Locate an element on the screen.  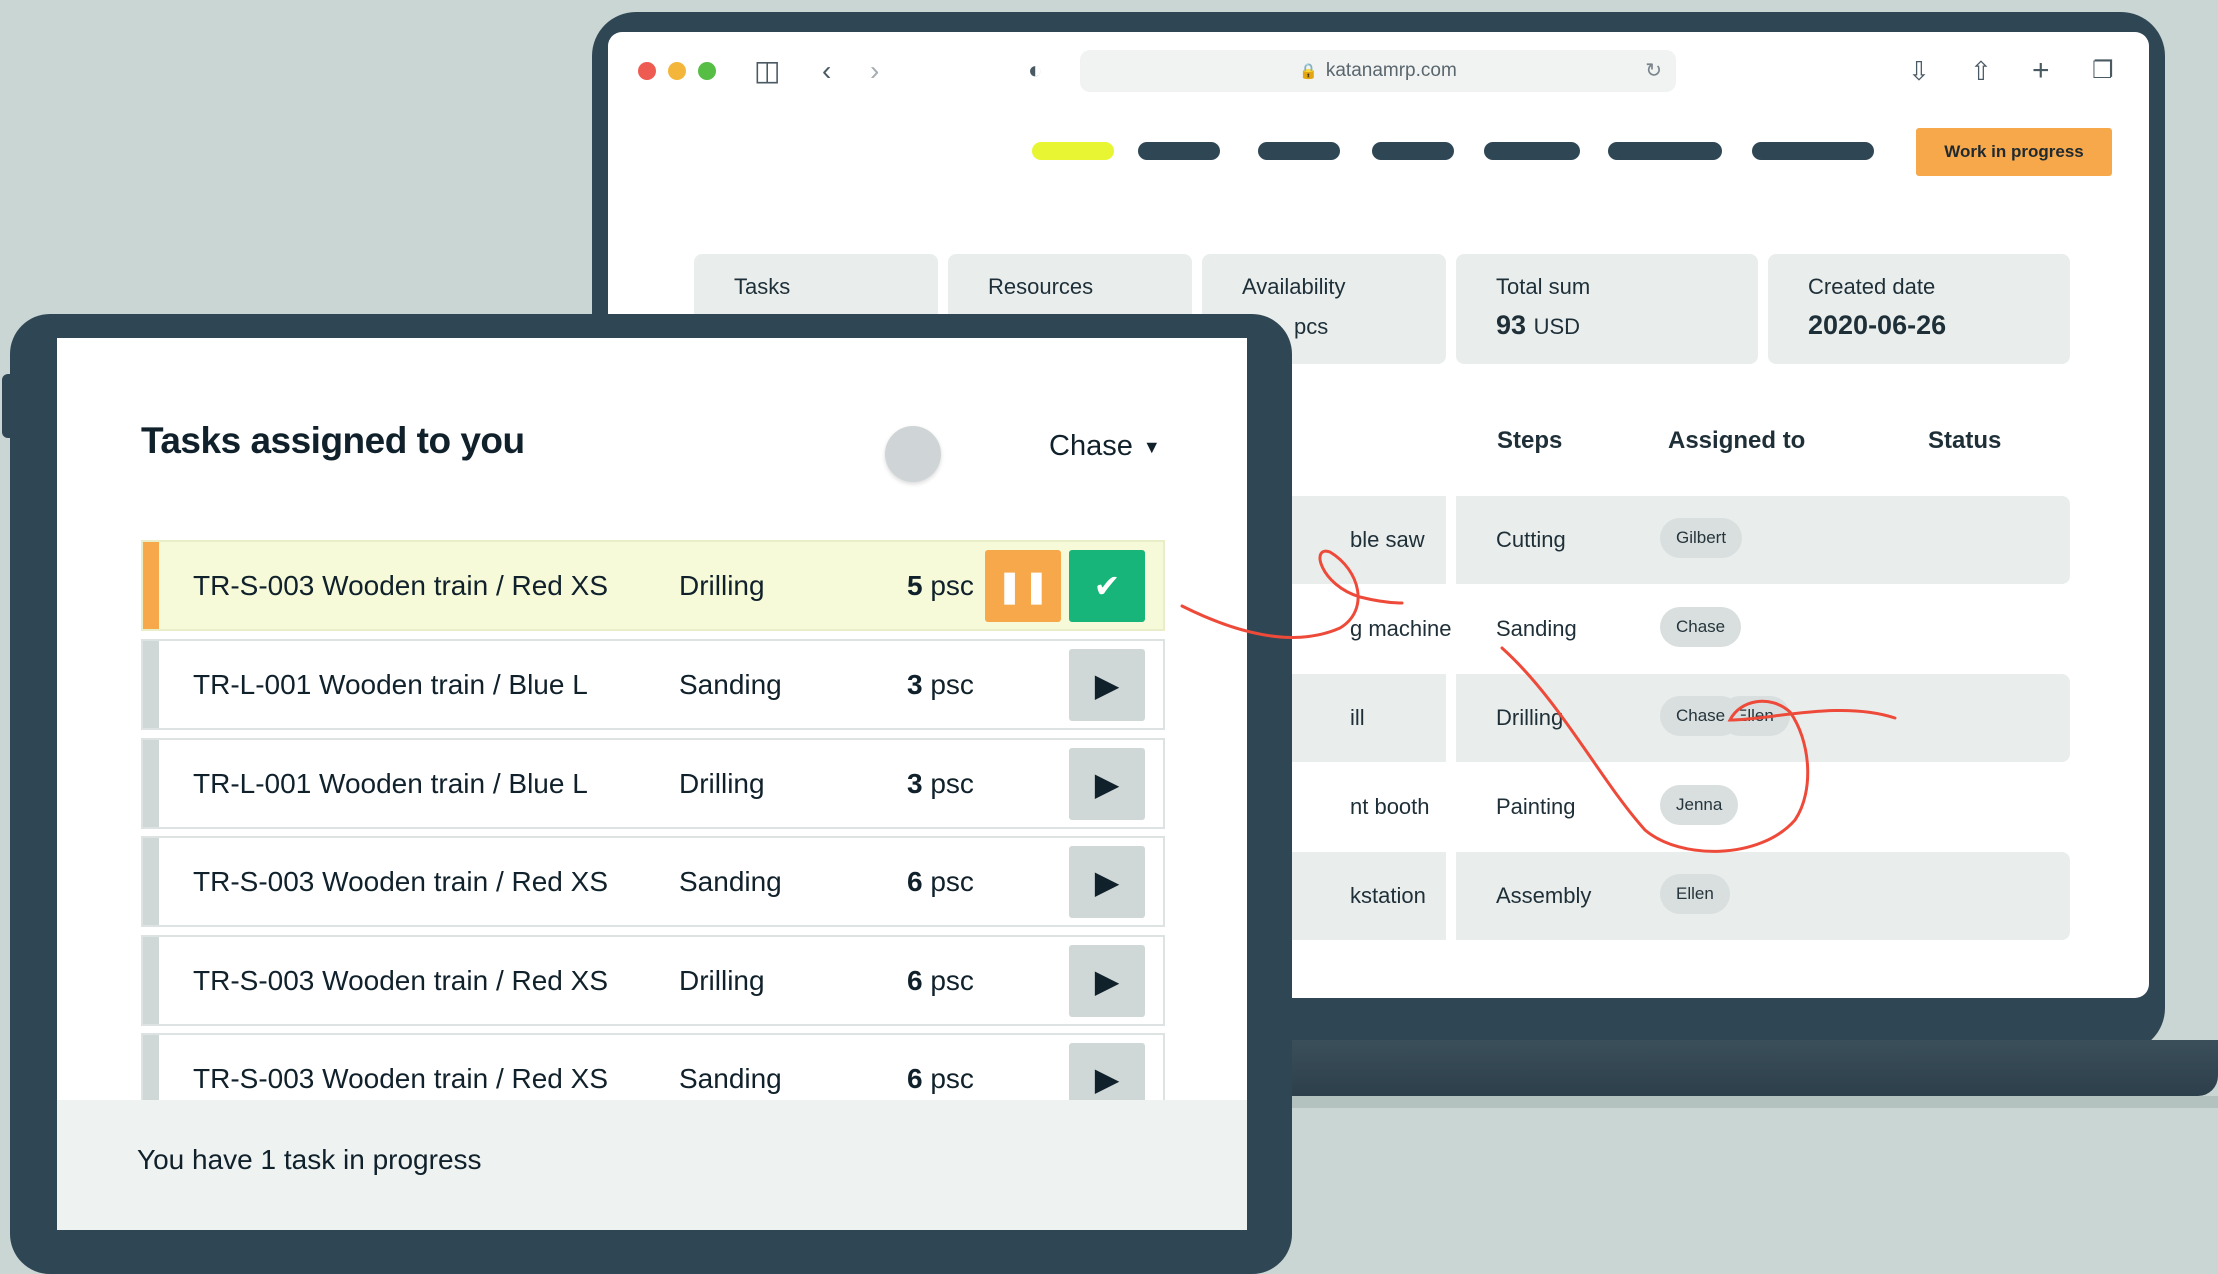
task-quantity: 5 psc is located at coordinates (940, 585).